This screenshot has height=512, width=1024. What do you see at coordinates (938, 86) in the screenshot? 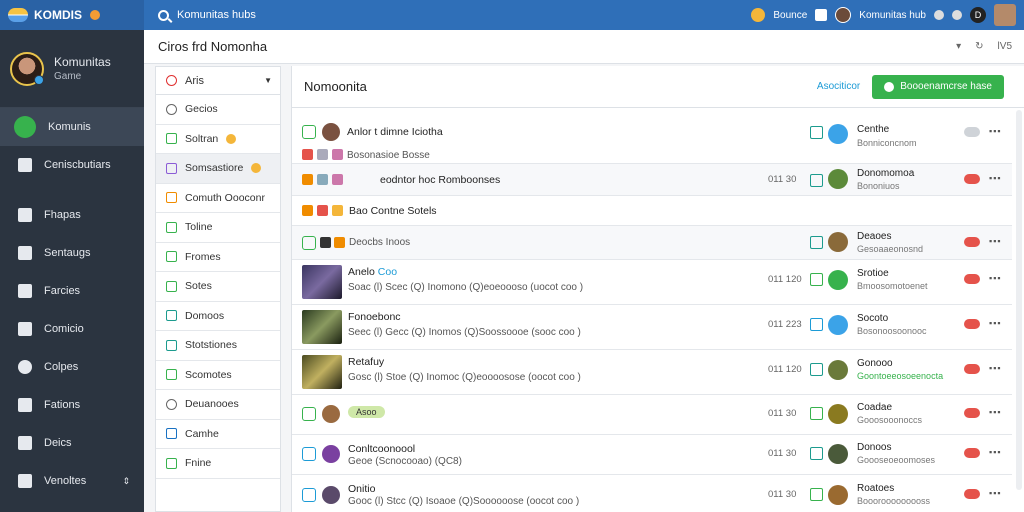
I see `add-button: Boooenamcrse hase` at bounding box center [938, 86].